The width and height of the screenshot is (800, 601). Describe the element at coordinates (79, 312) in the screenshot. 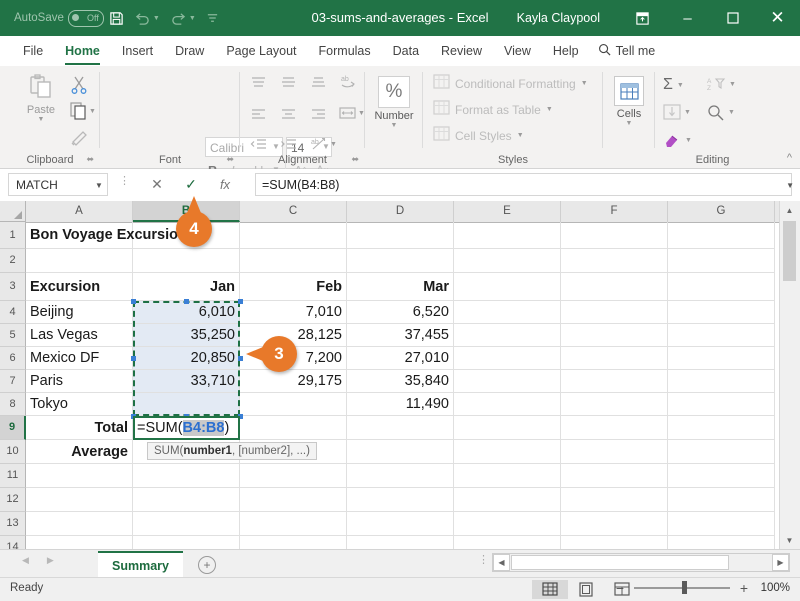

I see `cell-A4: Beijing` at that location.